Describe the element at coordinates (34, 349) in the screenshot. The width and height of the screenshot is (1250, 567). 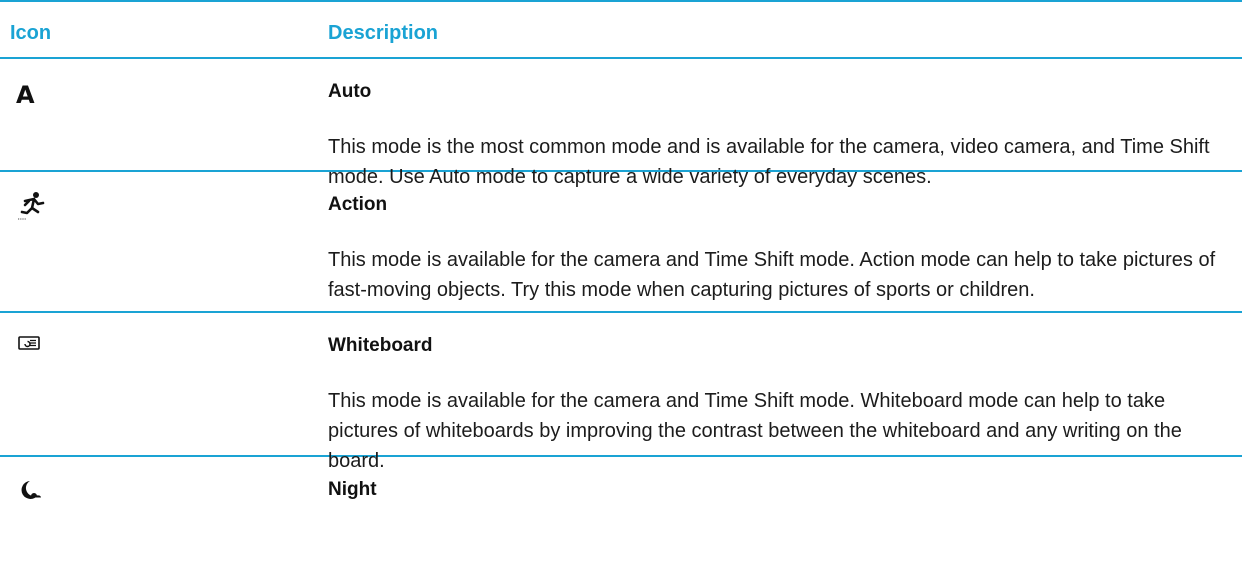
I see `whiteboard-icon` at that location.